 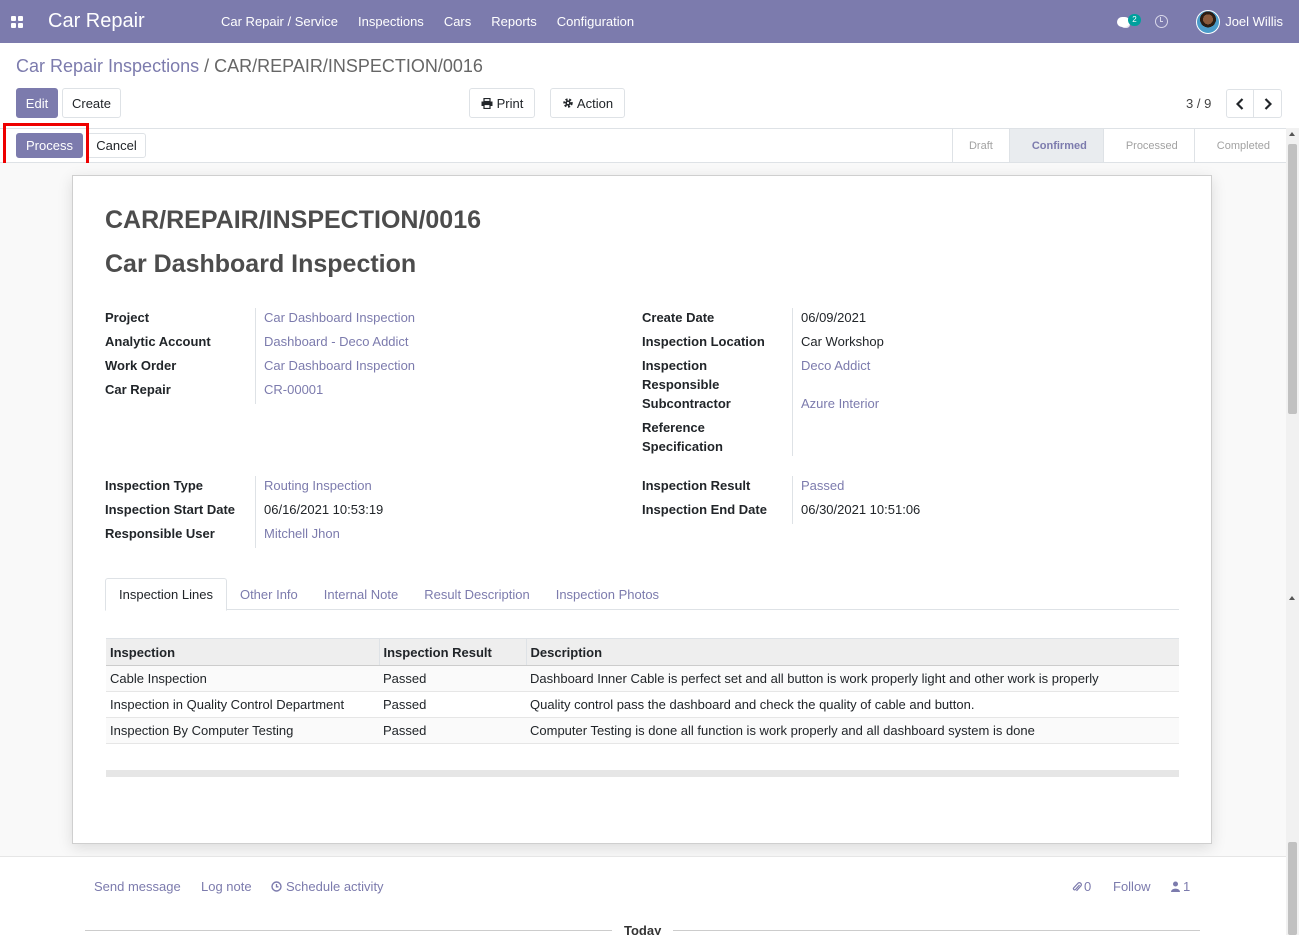 I want to click on scroll-thumb-lower, so click(x=1292, y=888).